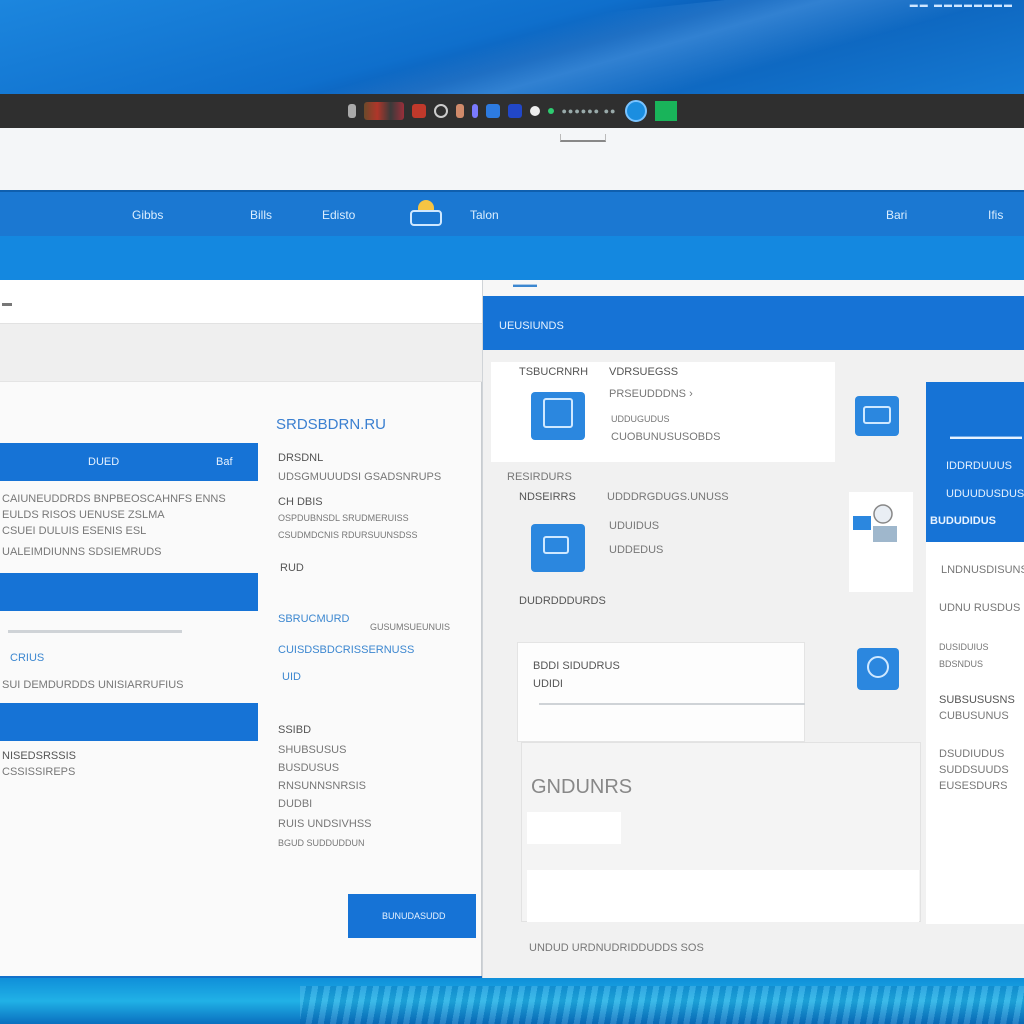 This screenshot has height=1024, width=1024. I want to click on primary-button: BUNUDASUDD, so click(412, 916).